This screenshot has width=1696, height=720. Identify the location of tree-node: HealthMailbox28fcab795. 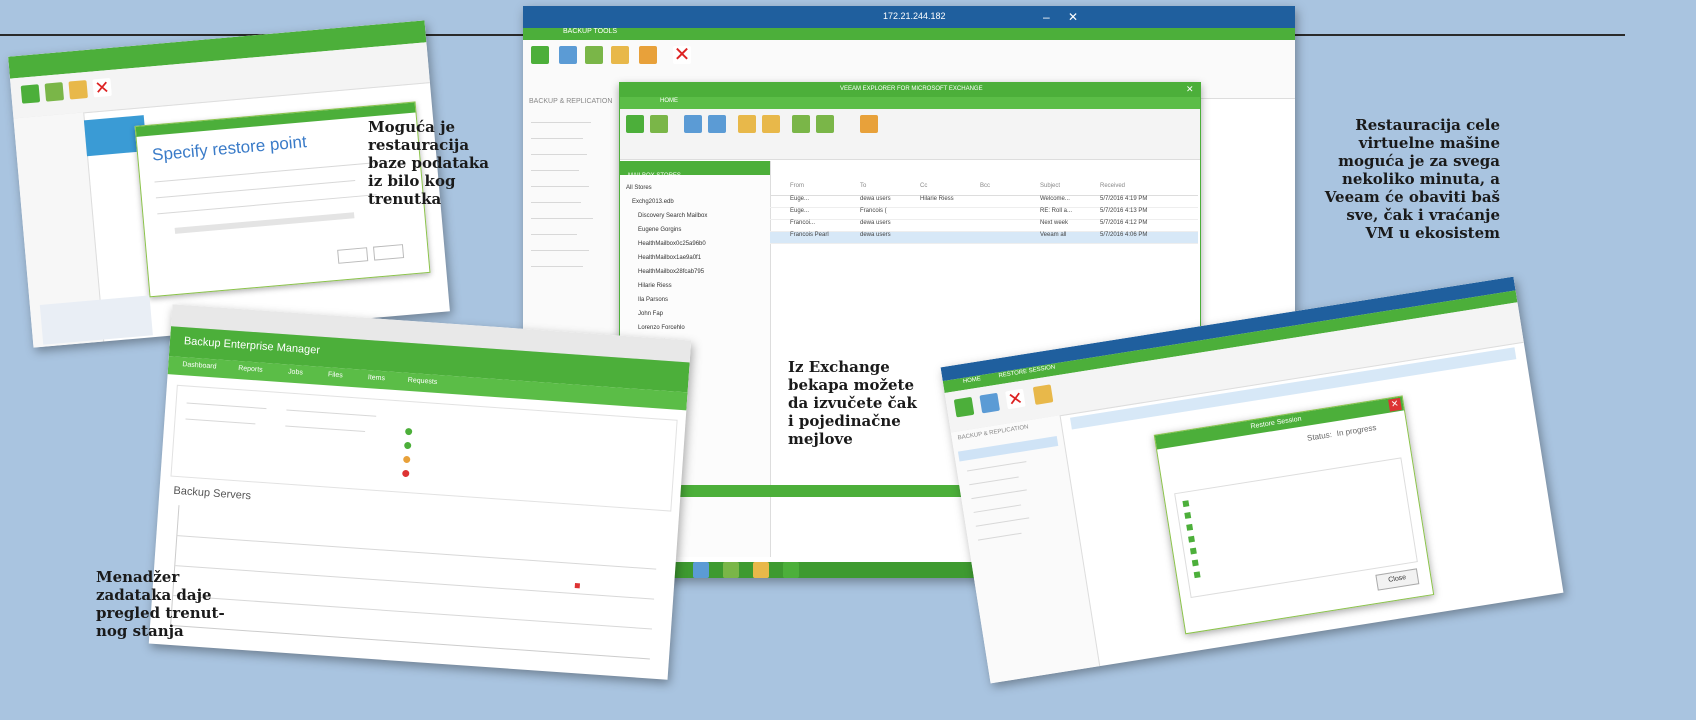
(666, 272).